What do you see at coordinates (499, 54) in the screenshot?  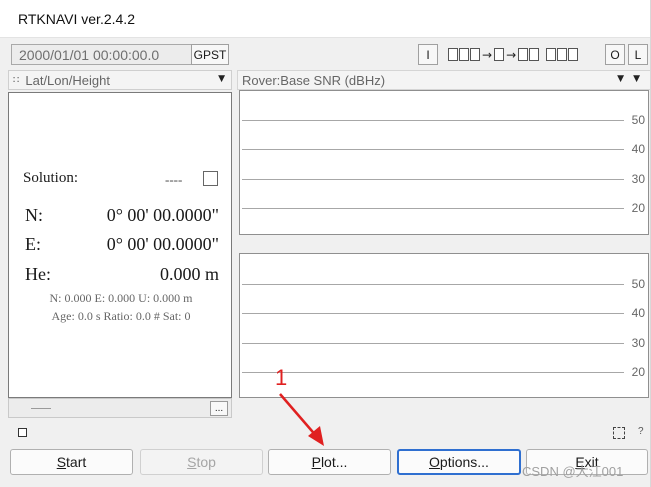 I see `stream-indicator-process` at bounding box center [499, 54].